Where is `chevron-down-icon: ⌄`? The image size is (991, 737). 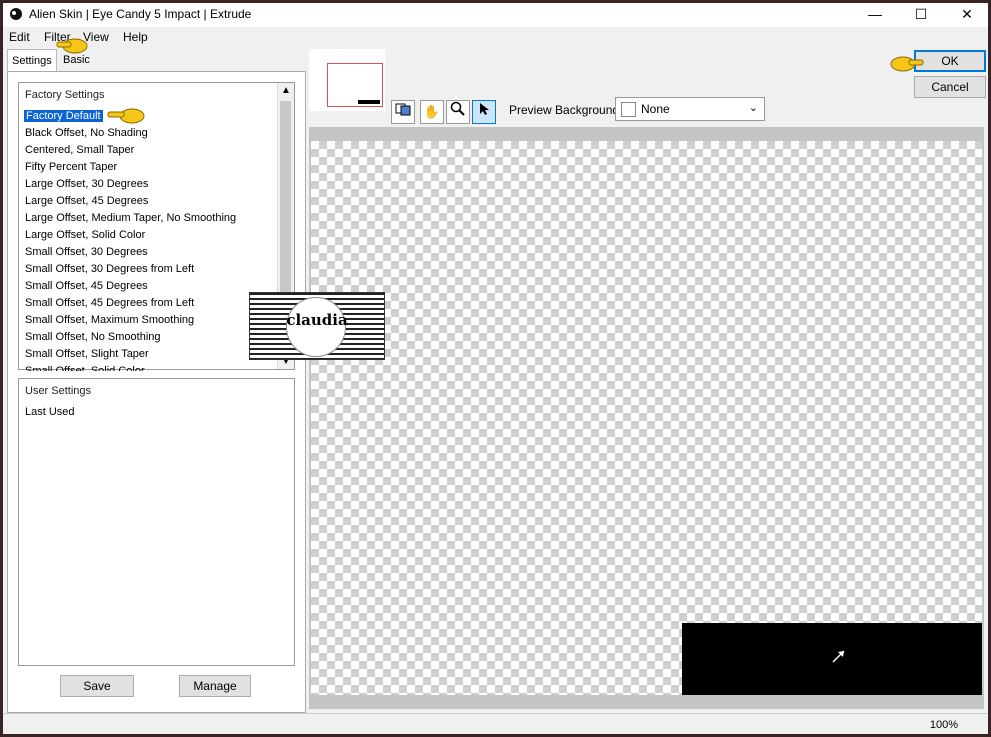
chevron-down-icon: ⌄ is located at coordinates (753, 108).